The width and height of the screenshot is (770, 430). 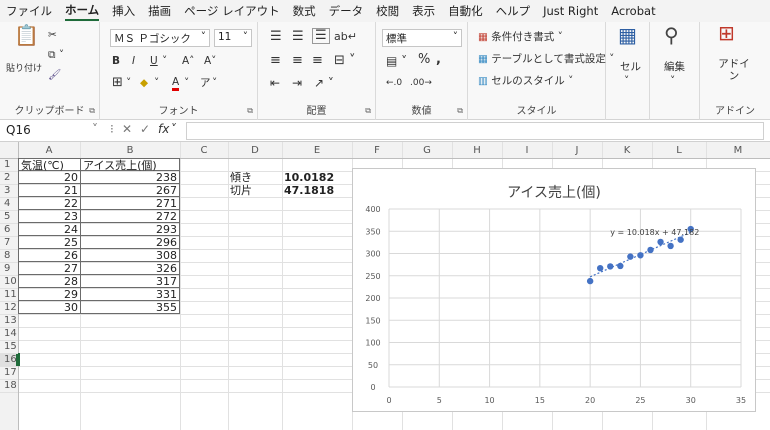 What do you see at coordinates (9, 308) in the screenshot?
I see `row-header-12: 12` at bounding box center [9, 308].